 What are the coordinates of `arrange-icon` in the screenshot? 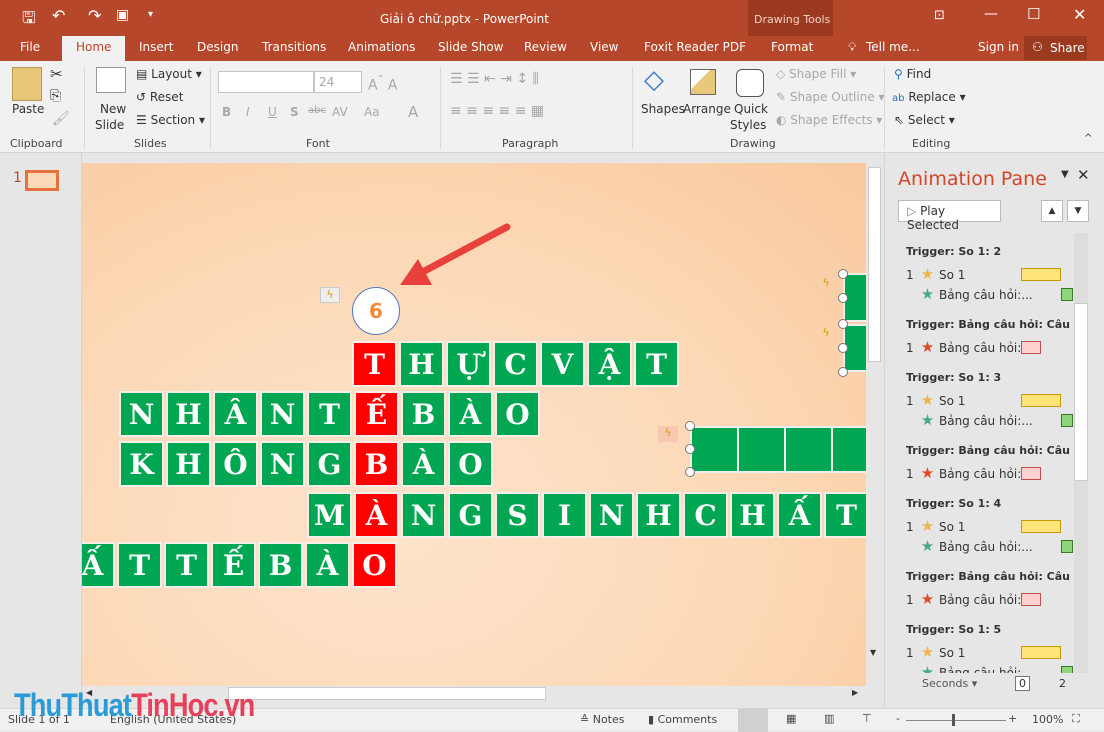 It's located at (703, 82).